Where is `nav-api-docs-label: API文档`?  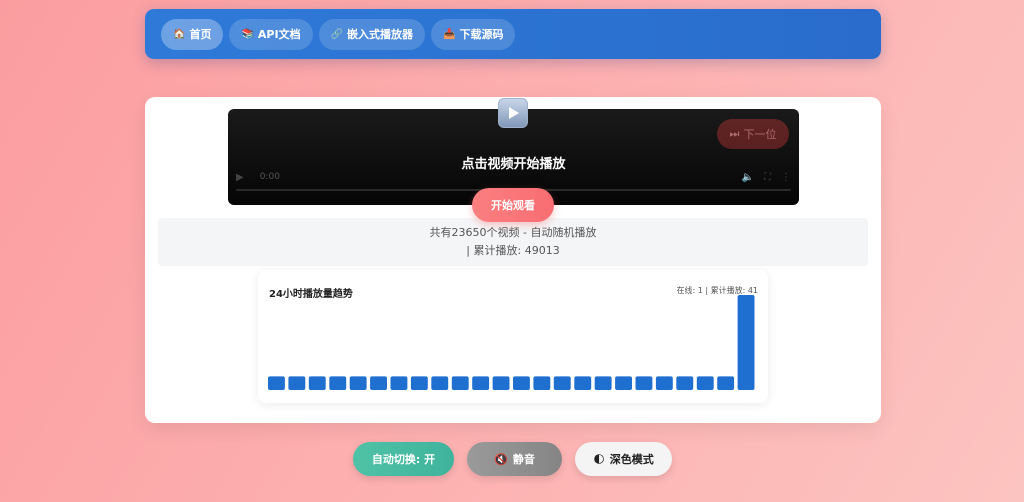 nav-api-docs-label: API文档 is located at coordinates (279, 34).